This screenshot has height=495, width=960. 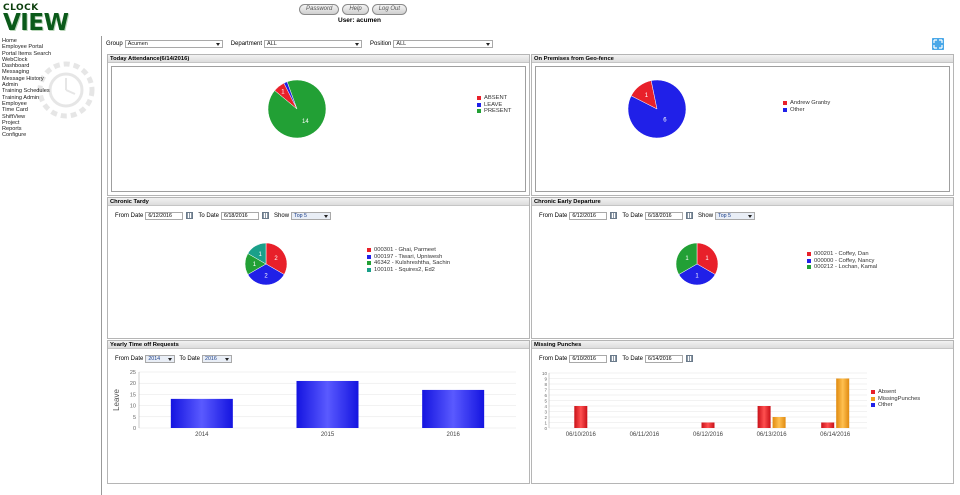 I want to click on early-title: Chronic Early Departure, so click(x=742, y=202).